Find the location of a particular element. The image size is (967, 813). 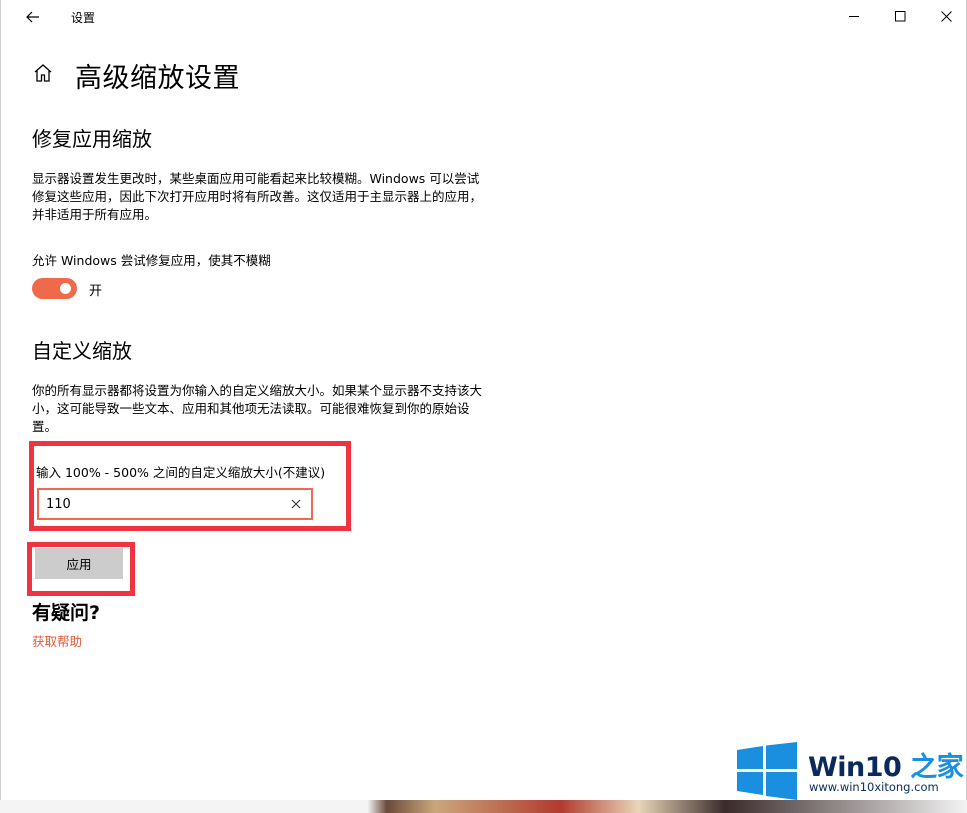

close-button is located at coordinates (945, 16).